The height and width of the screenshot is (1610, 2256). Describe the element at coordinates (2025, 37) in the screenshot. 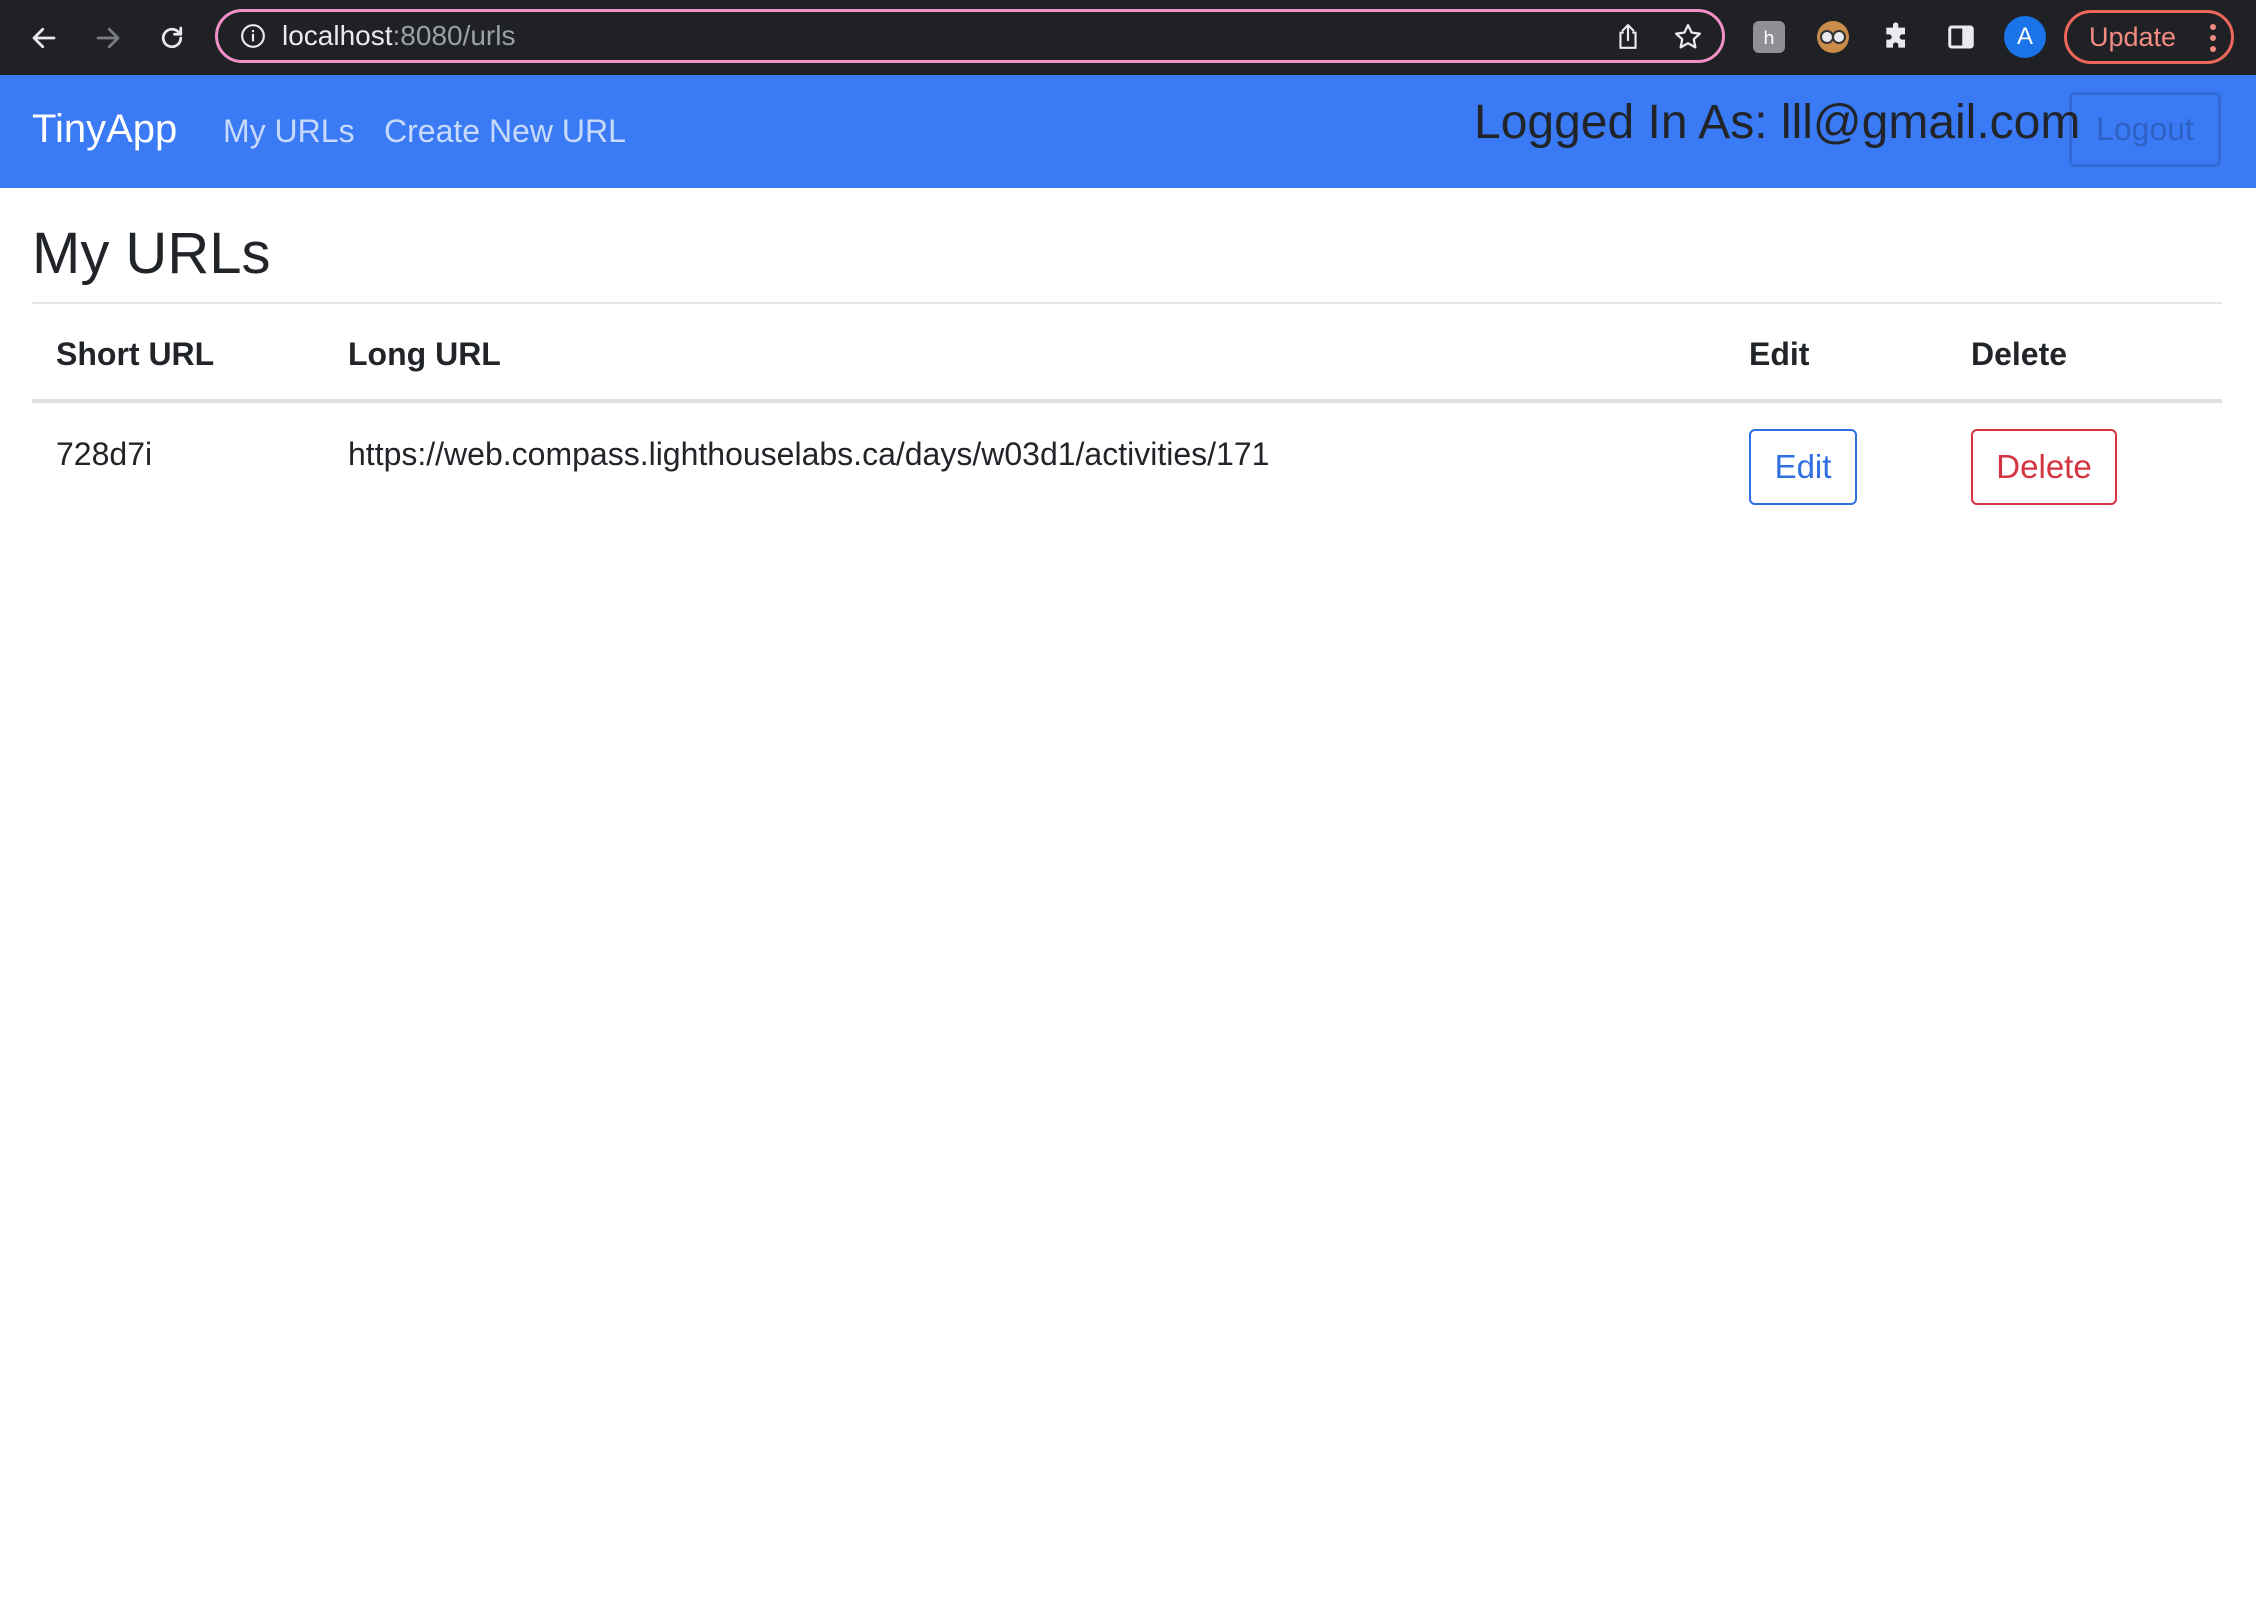

I see `profile-avatar: A` at that location.